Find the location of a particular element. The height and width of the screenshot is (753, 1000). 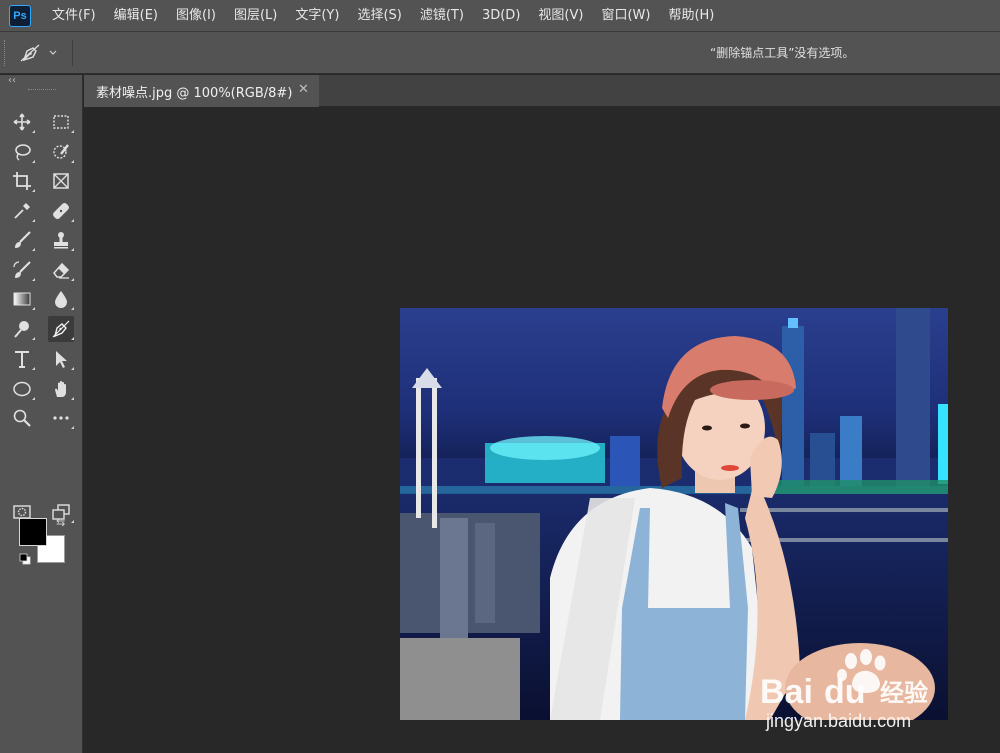

healing-brush-tool is located at coordinates (61, 211).